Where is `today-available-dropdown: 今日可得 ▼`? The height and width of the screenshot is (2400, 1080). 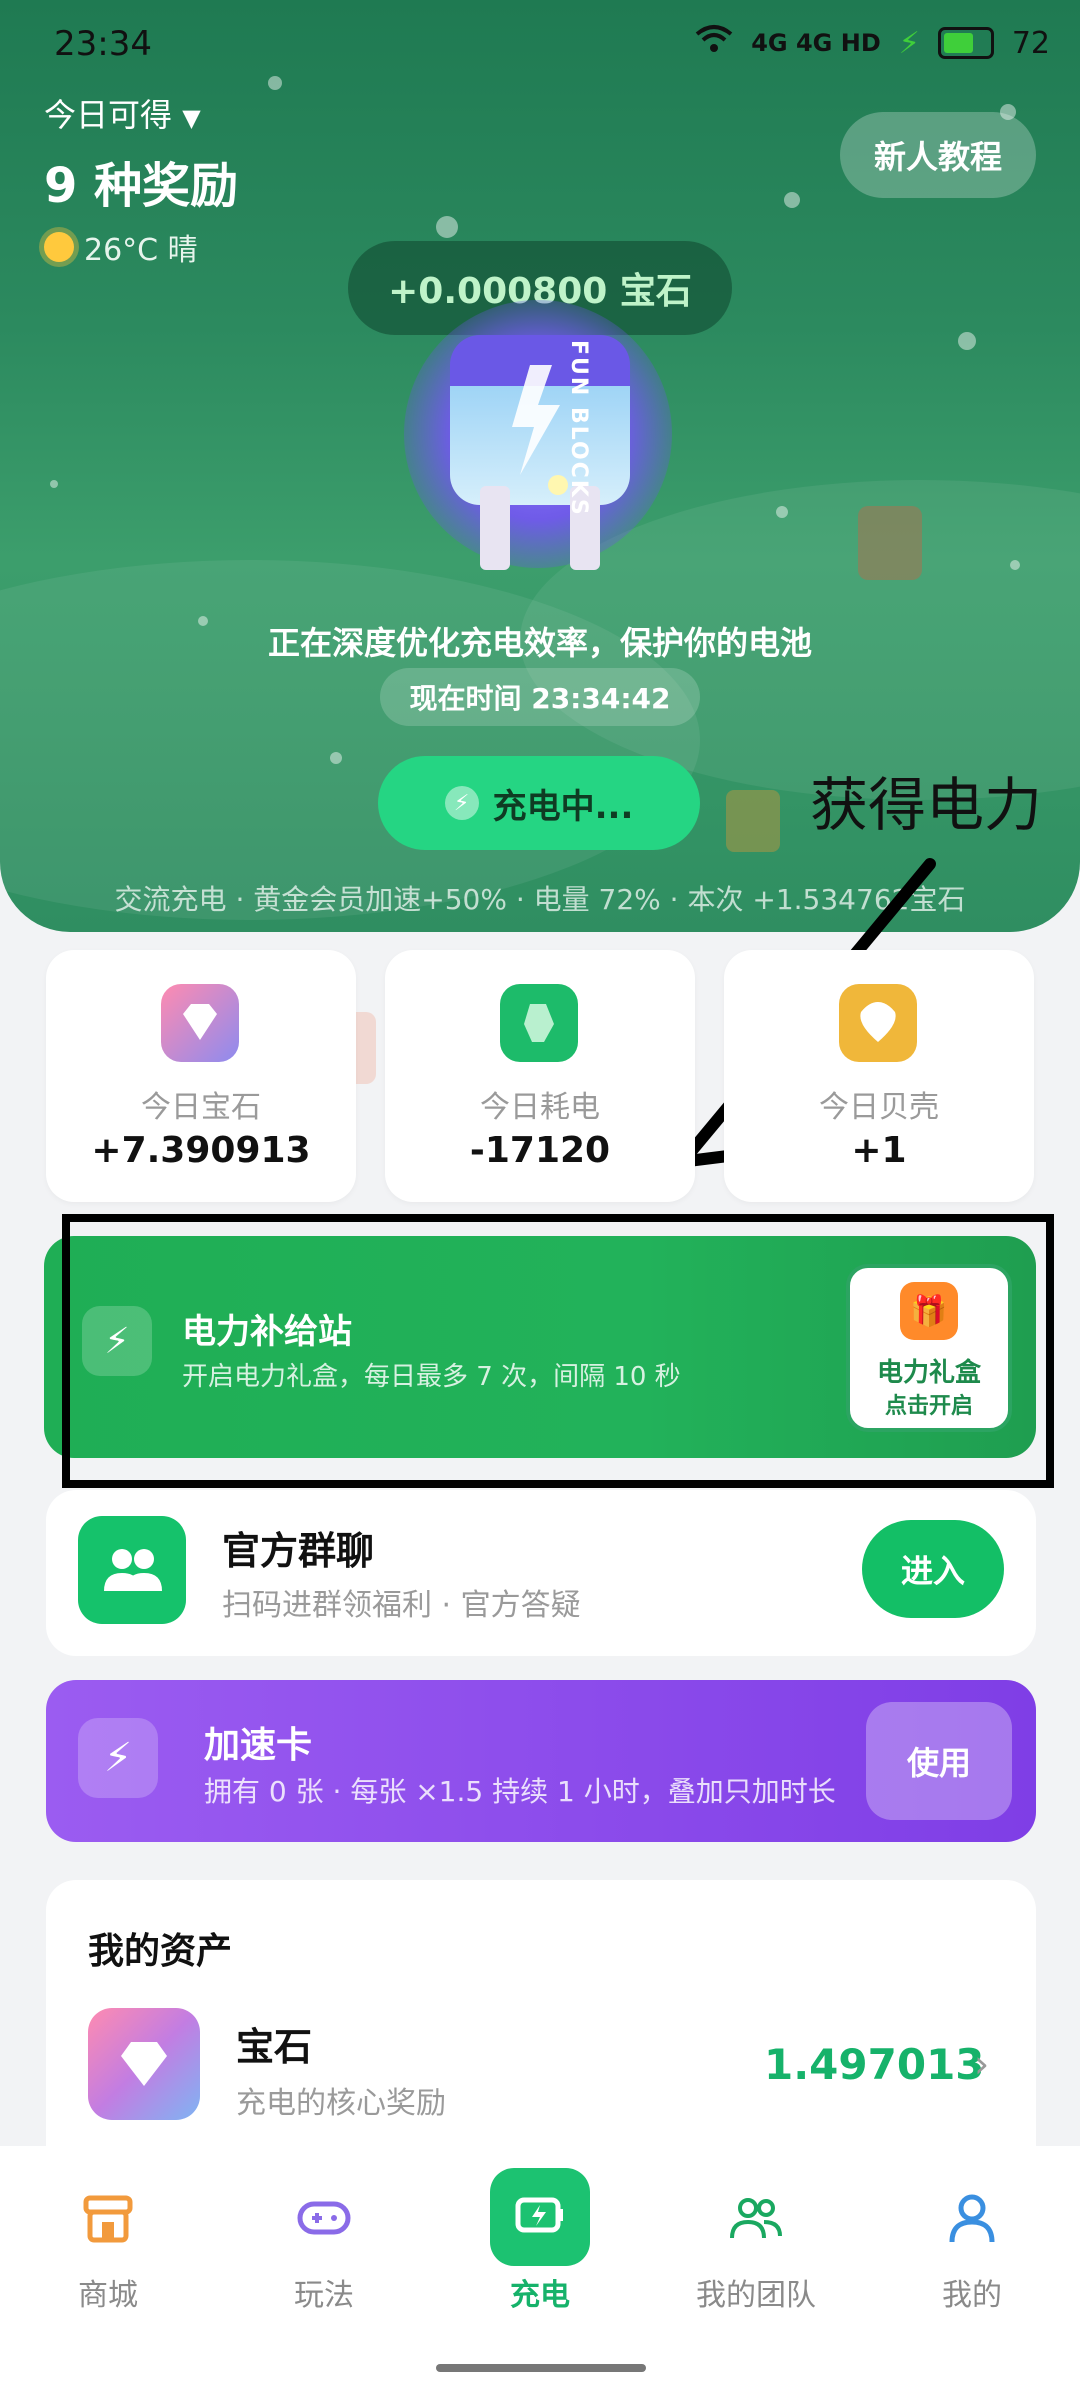 today-available-dropdown: 今日可得 ▼ is located at coordinates (122, 113).